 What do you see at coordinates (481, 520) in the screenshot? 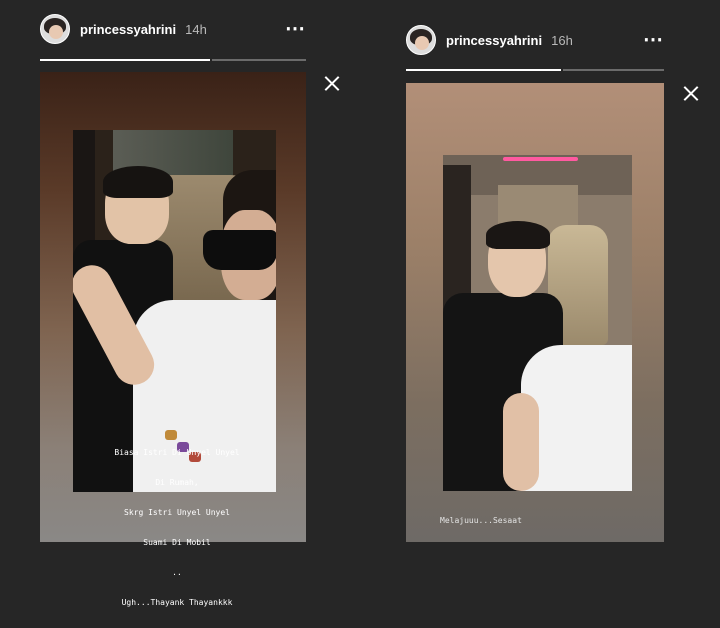
I see `caption-line: Melajuuu...Sesaat` at bounding box center [481, 520].